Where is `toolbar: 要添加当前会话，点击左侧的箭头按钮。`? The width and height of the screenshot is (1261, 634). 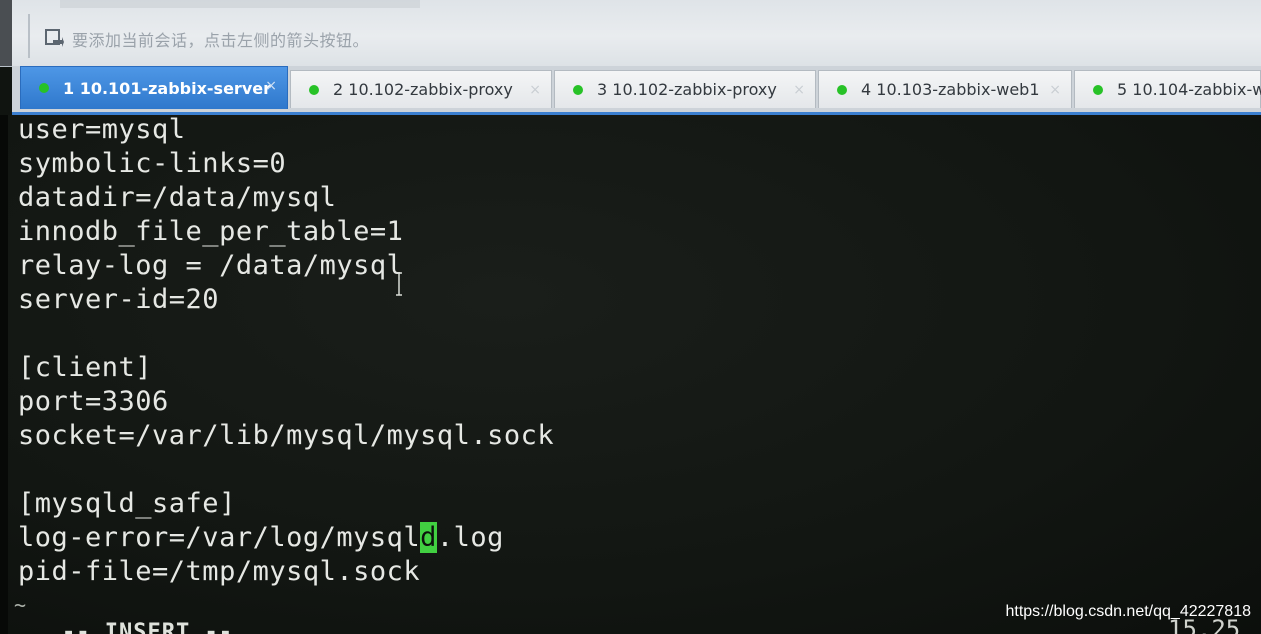 toolbar: 要添加当前会话，点击左侧的箭头按钮。 is located at coordinates (630, 33).